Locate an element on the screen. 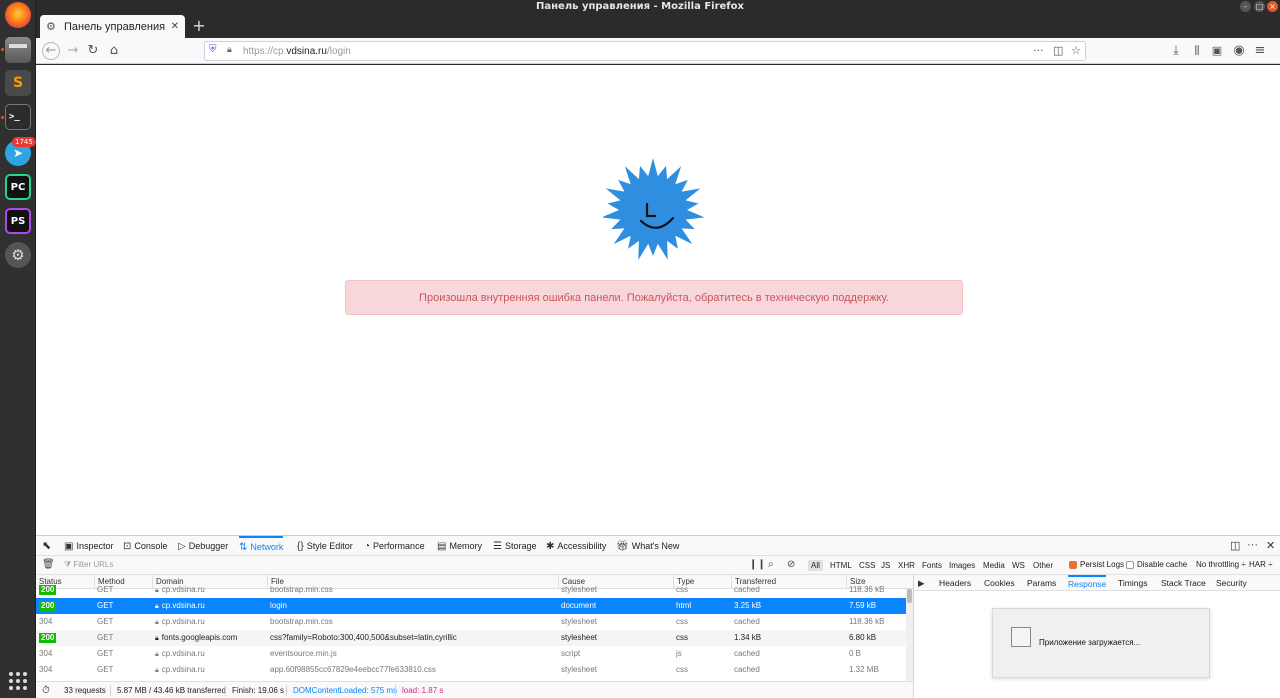 The image size is (1280, 698). cell-domain: 🔒︎ fonts.googleapis.com is located at coordinates (196, 637).